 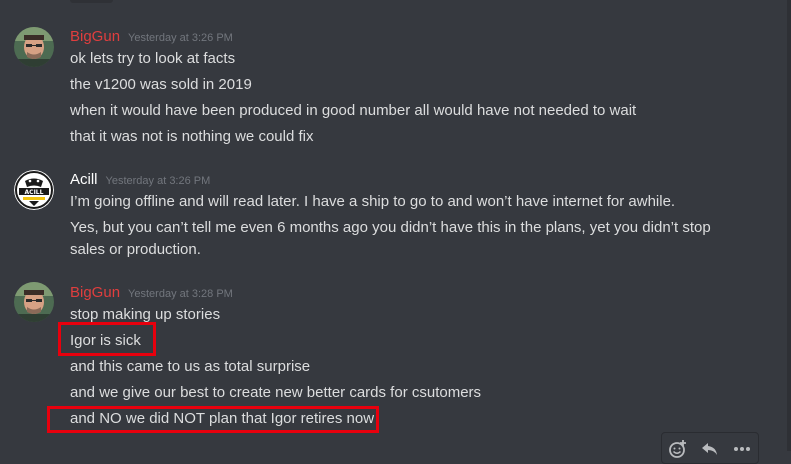 What do you see at coordinates (84, 180) in the screenshot?
I see `author-name: Acill` at bounding box center [84, 180].